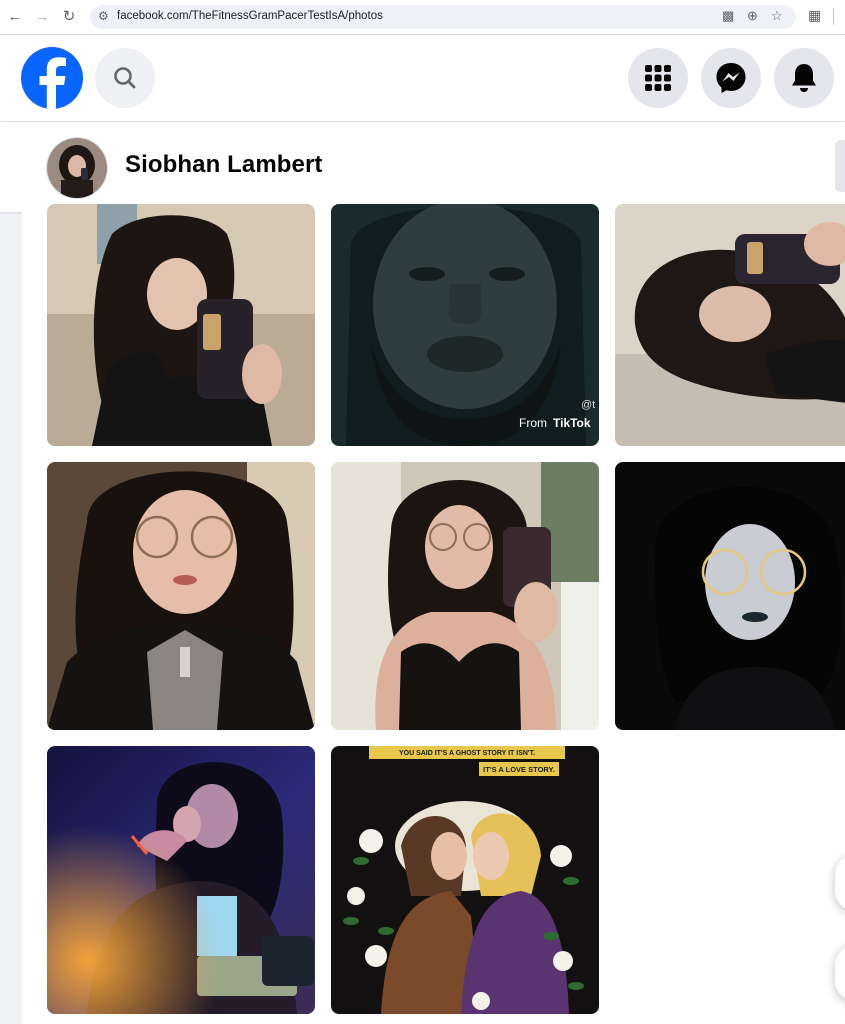  Describe the element at coordinates (467, 753) in the screenshot. I see `comic-caption-1: YOU SAID IT'S A GHOST STORY IT ISN'T.` at that location.